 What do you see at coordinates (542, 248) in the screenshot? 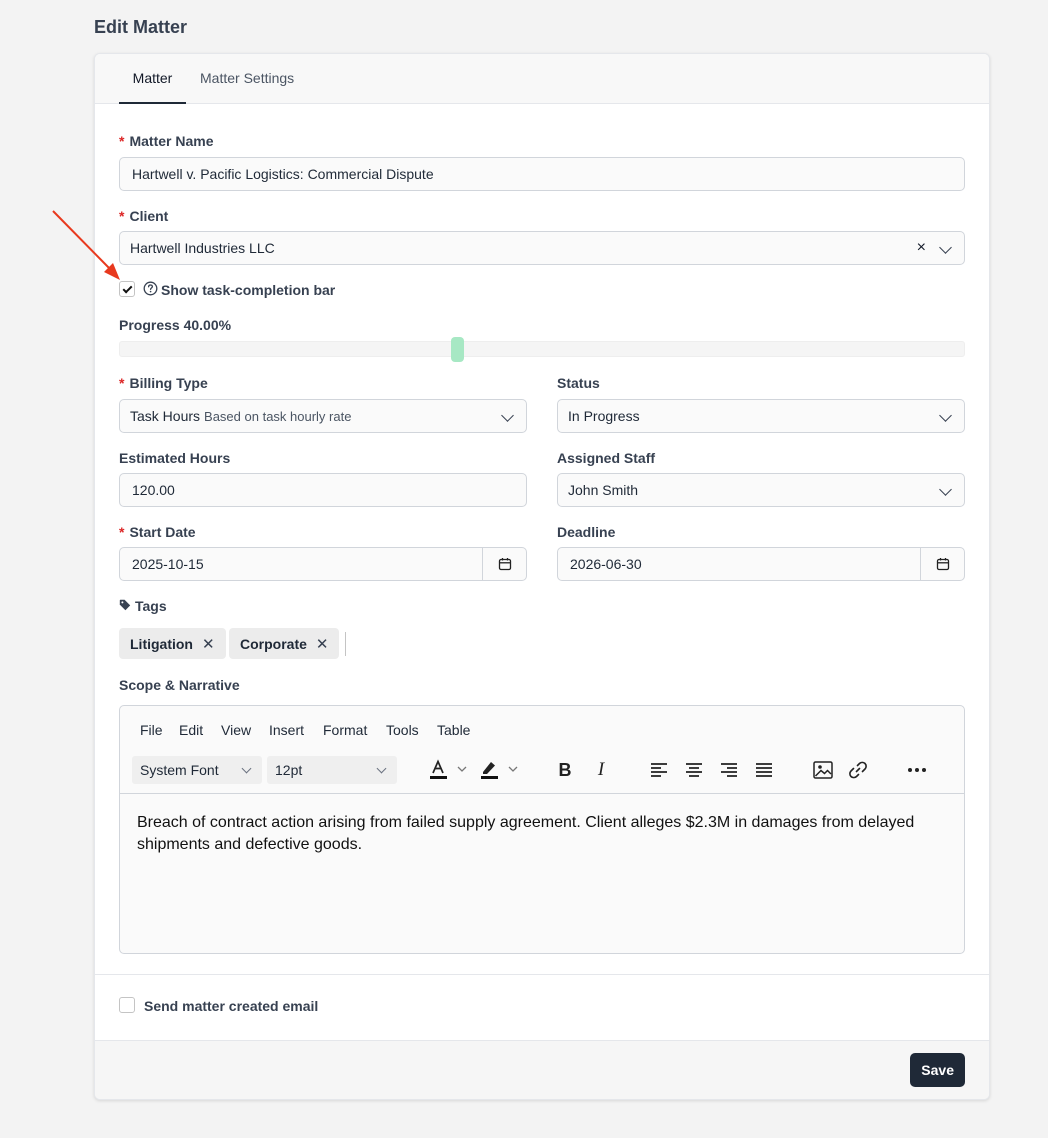
I see `client-select: Hartwell Industries LLC ×` at bounding box center [542, 248].